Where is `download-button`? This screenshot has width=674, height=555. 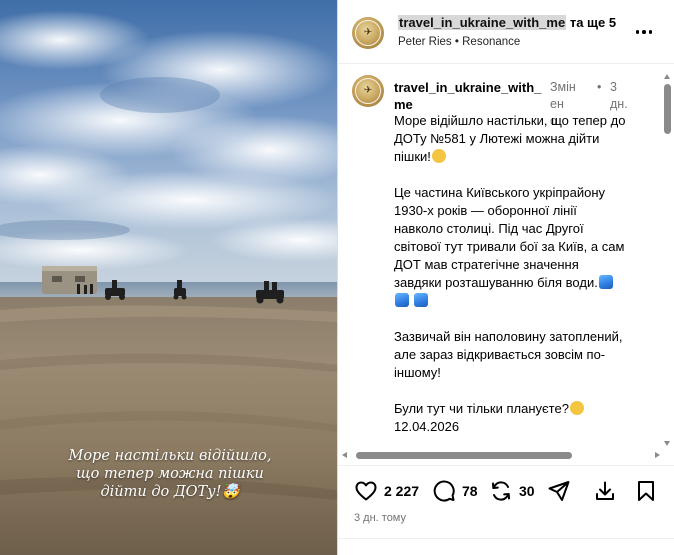 download-button is located at coordinates (605, 491).